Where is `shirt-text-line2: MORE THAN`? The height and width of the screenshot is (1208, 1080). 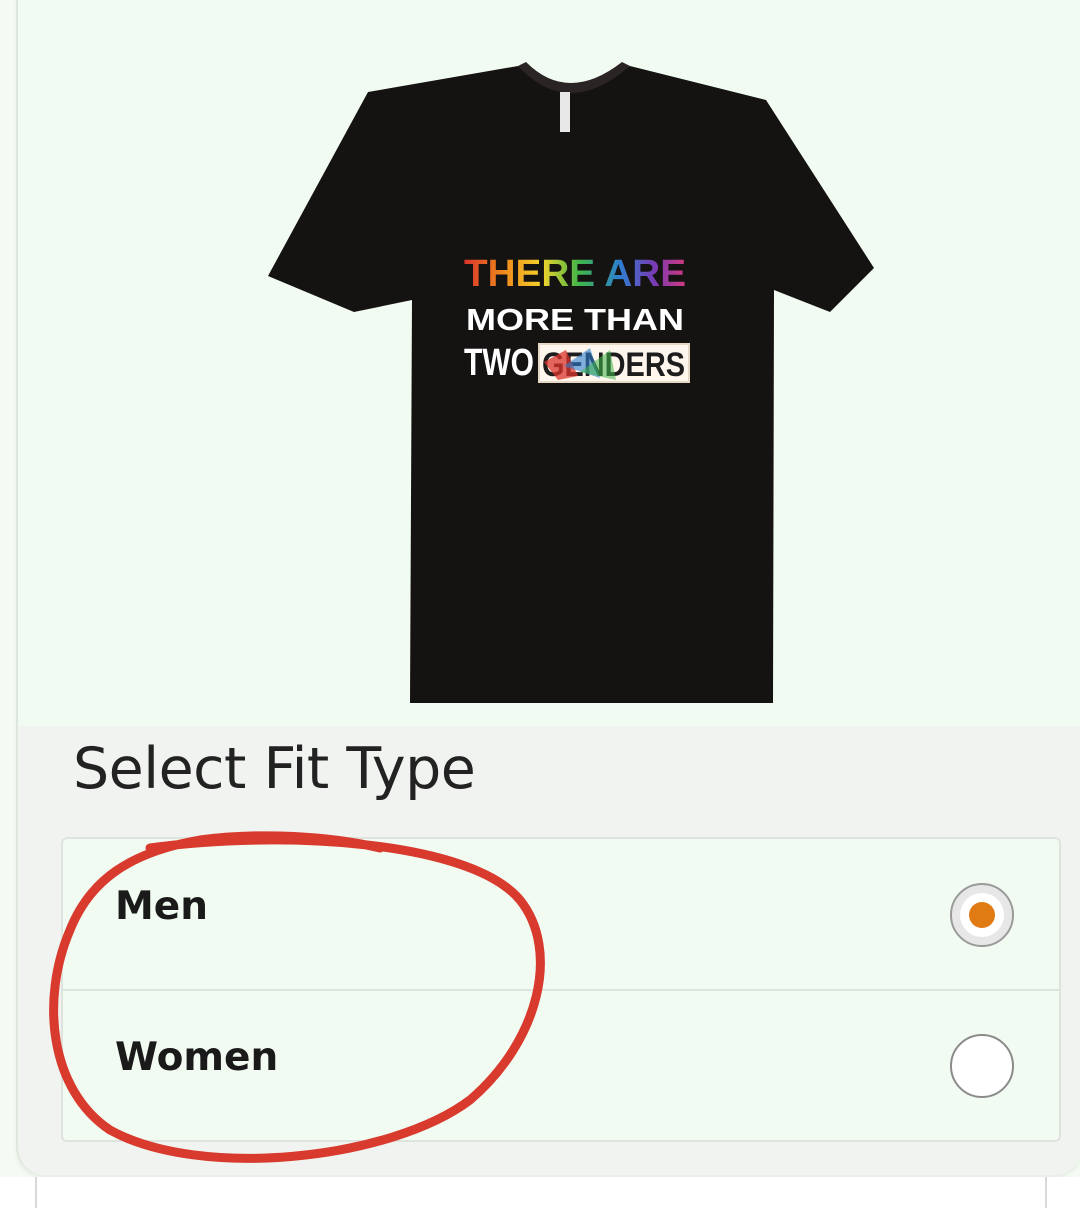
shirt-text-line2: MORE THAN is located at coordinates (575, 319).